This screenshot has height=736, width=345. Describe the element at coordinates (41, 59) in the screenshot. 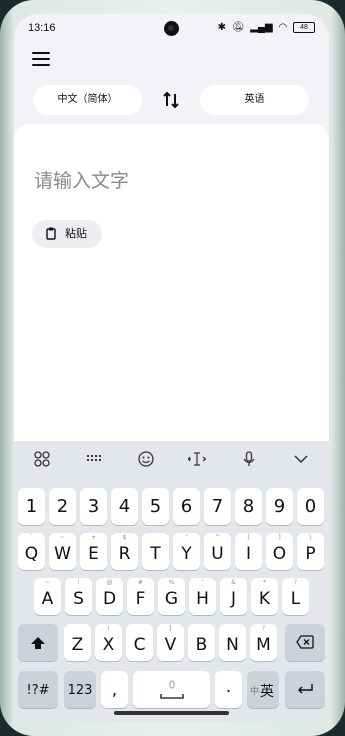

I see `menu-icon` at that location.